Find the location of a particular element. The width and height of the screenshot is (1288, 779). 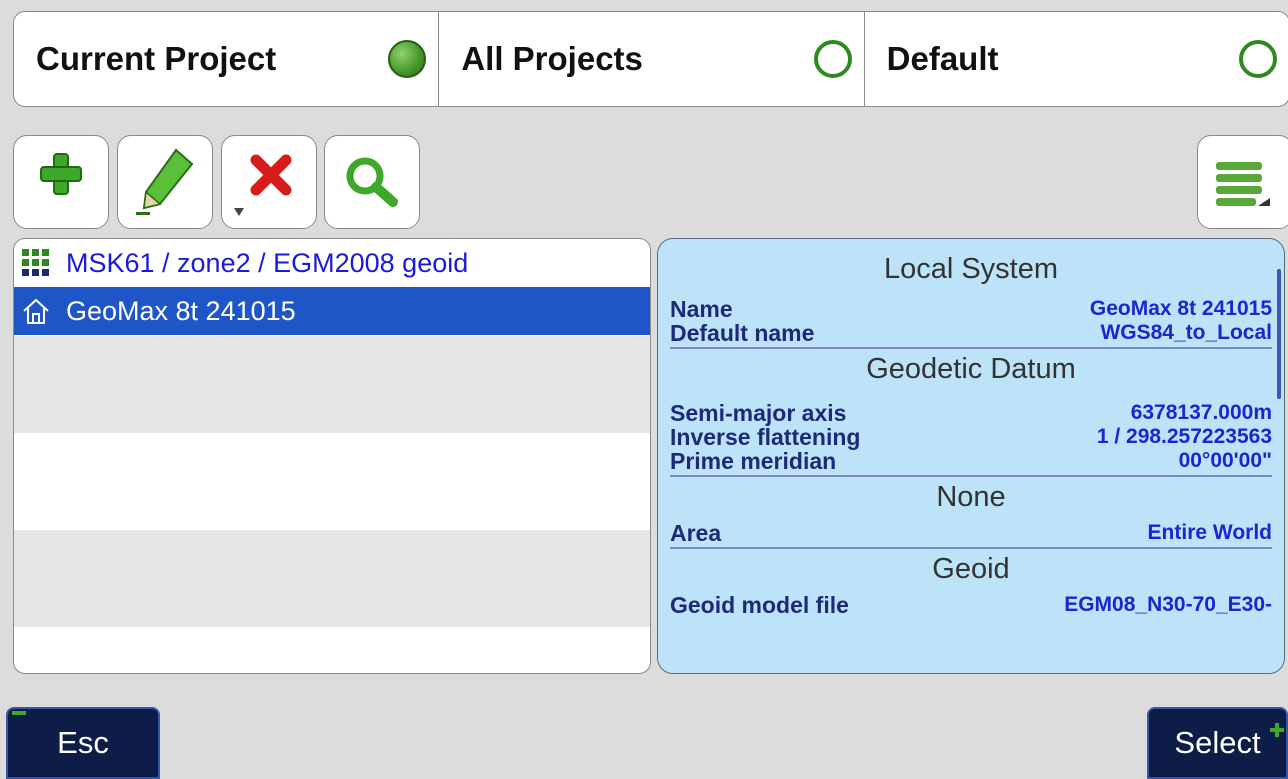

select-button: Select is located at coordinates (1217, 743).